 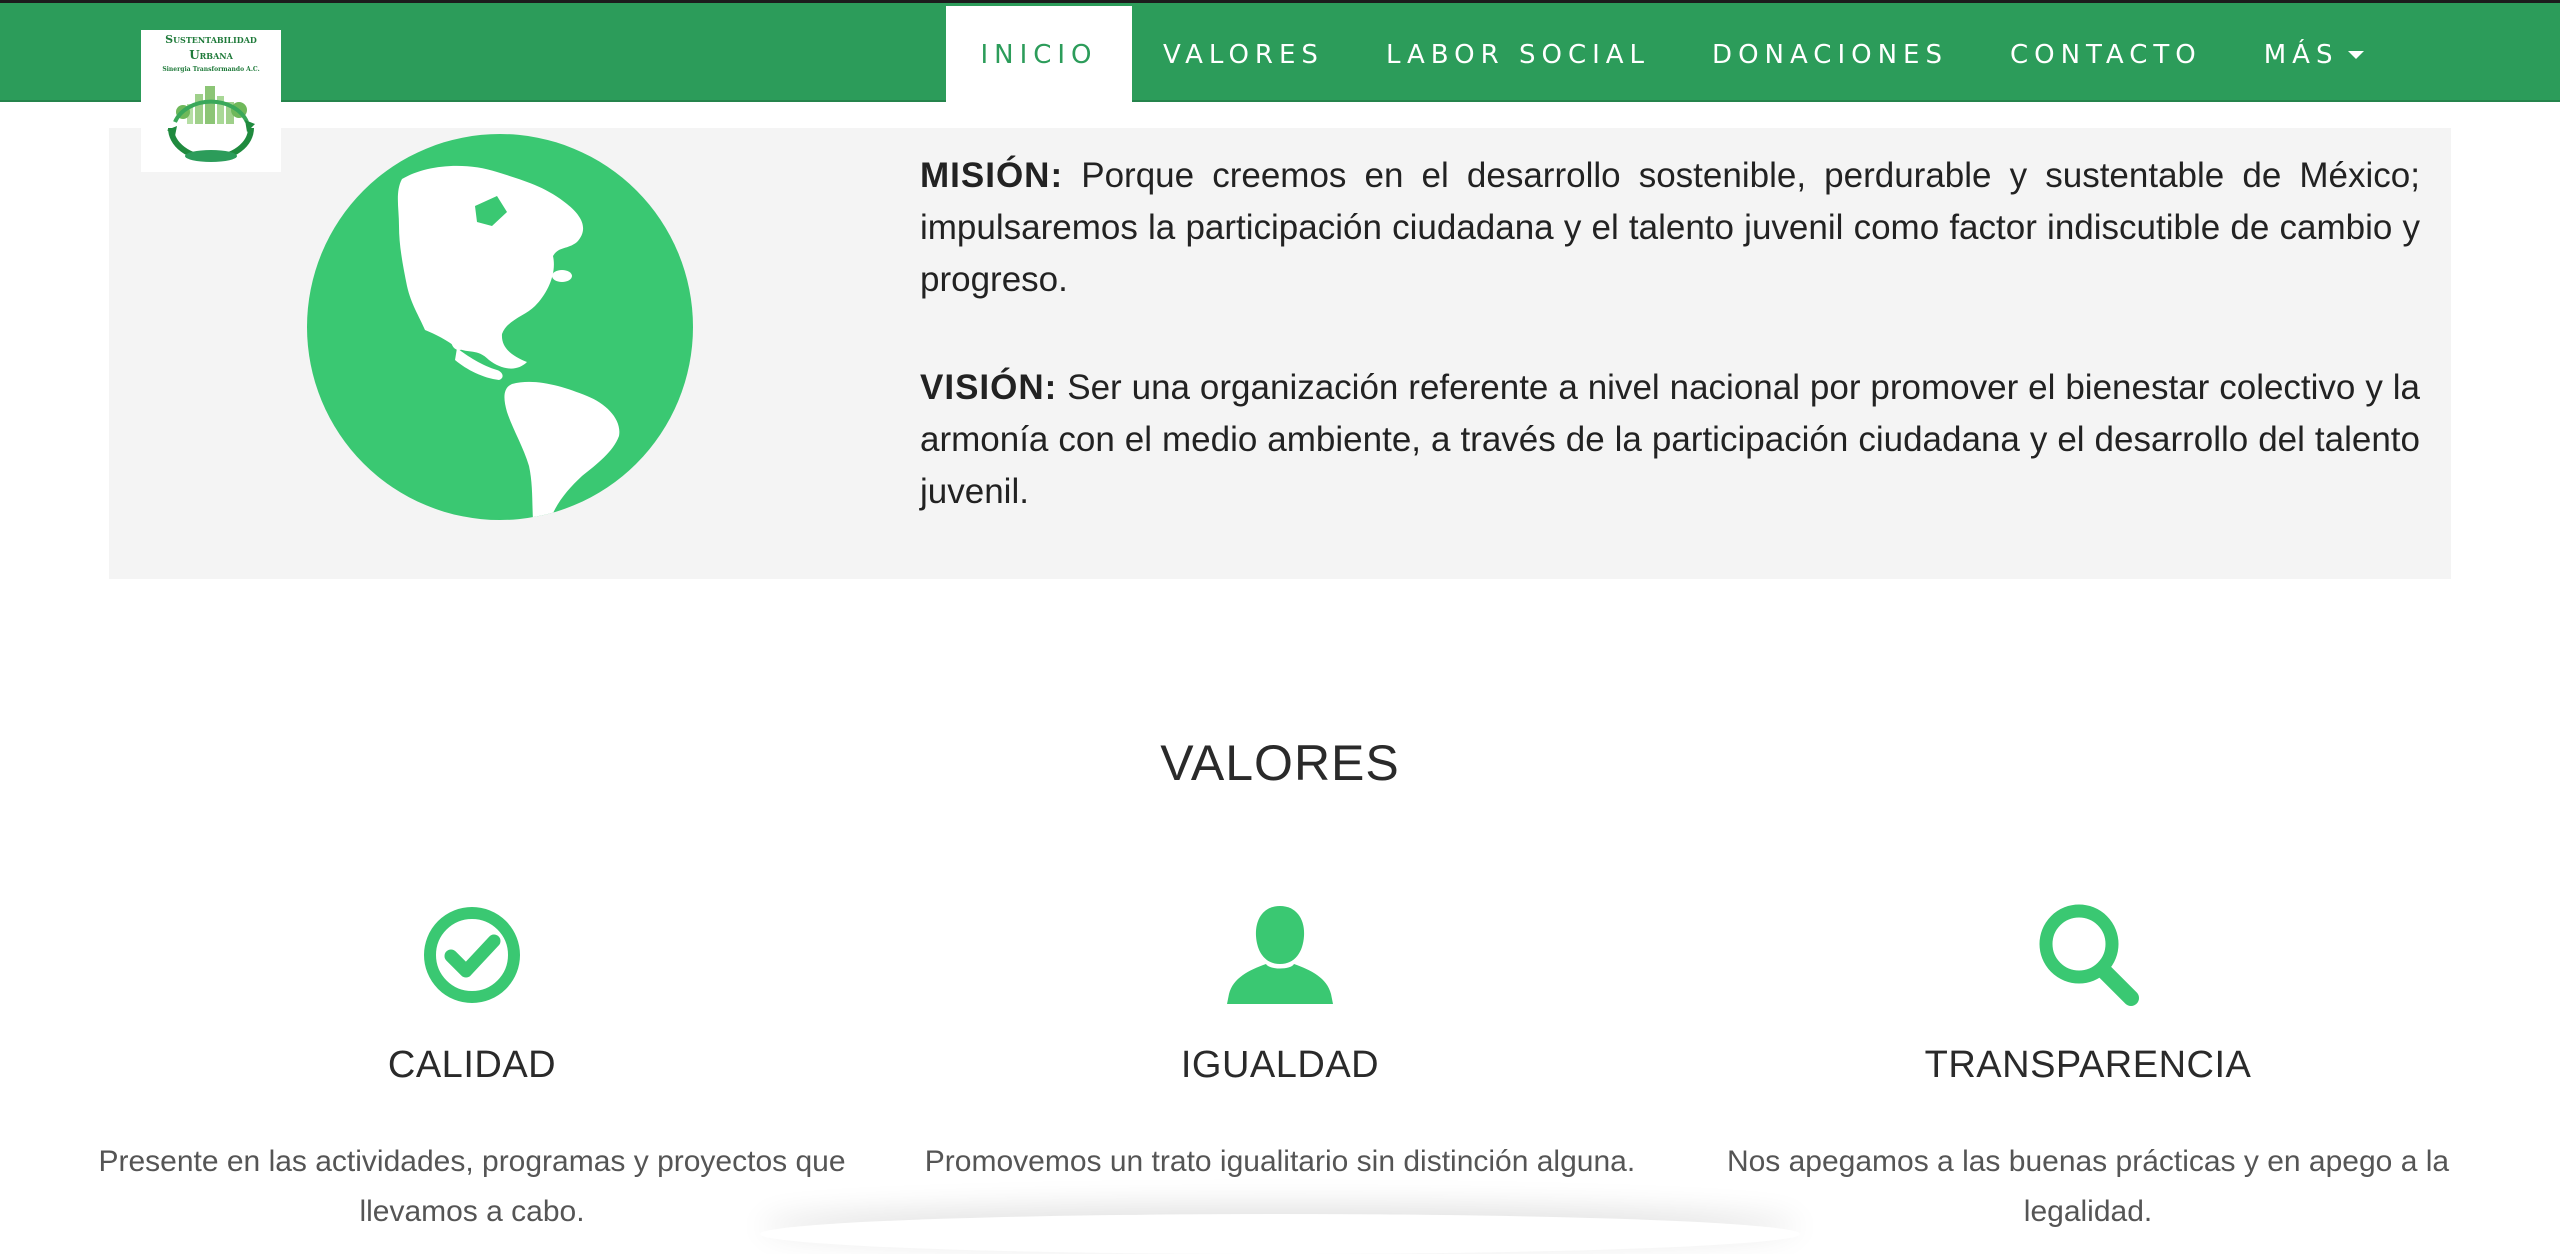 I want to click on nav-item-mas-label: MÁS, so click(x=2301, y=54).